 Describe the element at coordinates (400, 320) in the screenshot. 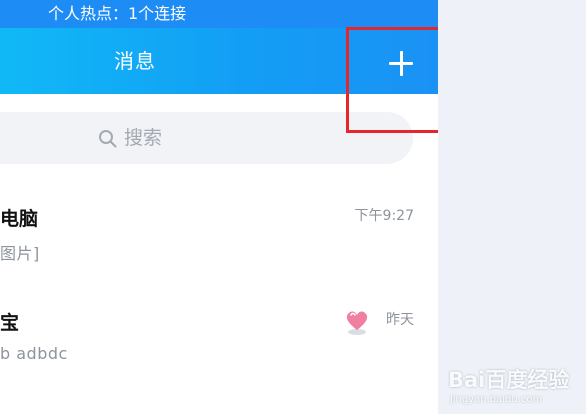

I see `message-time: 昨天` at that location.